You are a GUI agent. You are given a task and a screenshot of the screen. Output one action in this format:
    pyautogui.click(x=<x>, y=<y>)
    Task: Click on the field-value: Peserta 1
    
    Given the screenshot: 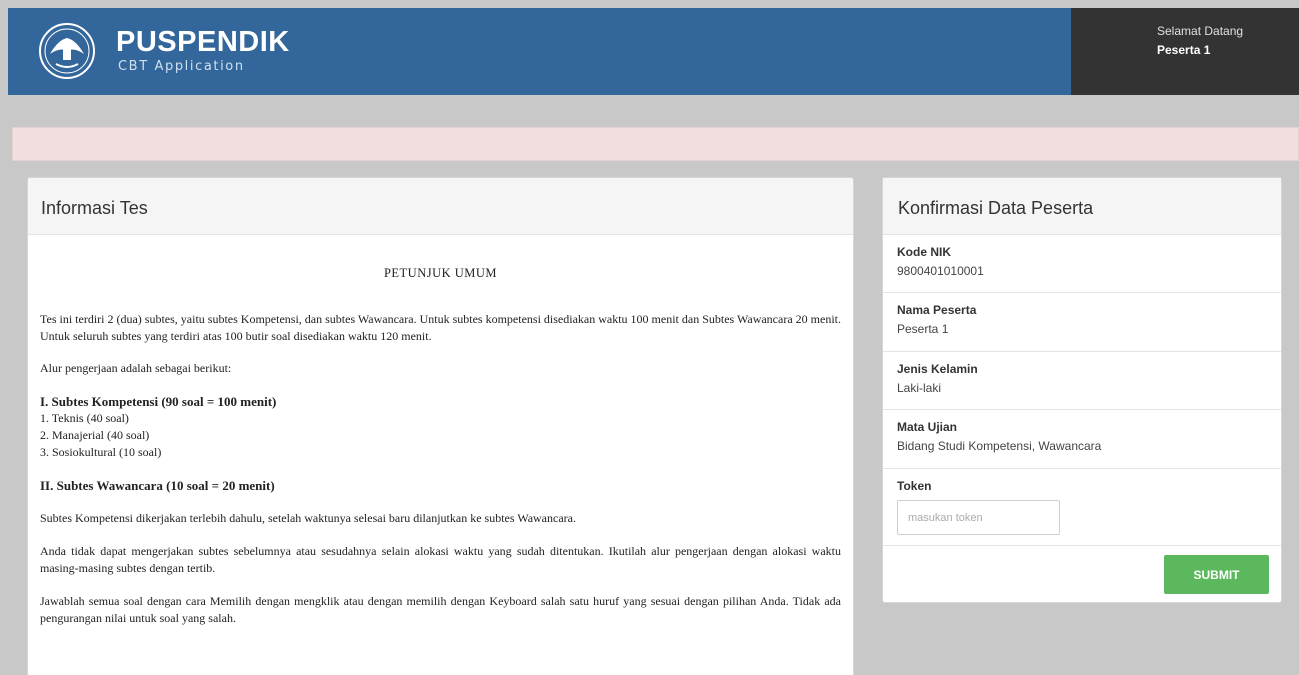 What is the action you would take?
    pyautogui.click(x=923, y=329)
    